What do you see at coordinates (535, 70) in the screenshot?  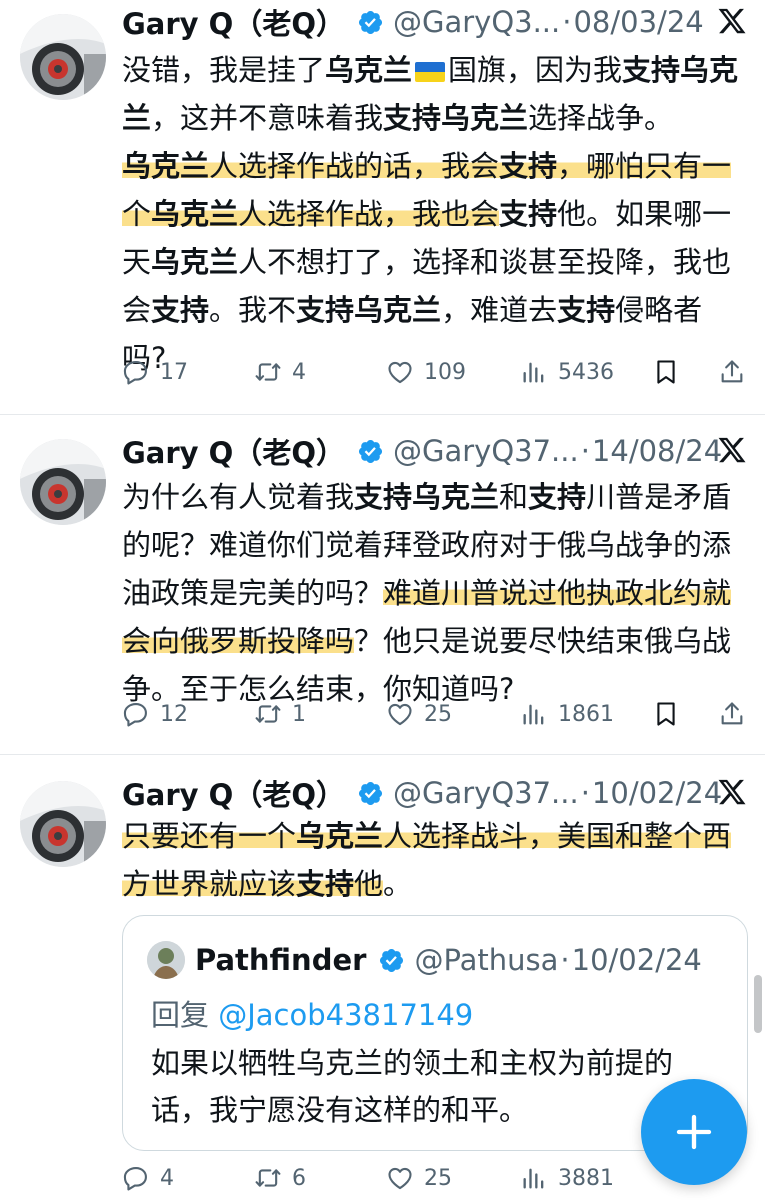 I see `text-segment: 国旗，因为我` at bounding box center [535, 70].